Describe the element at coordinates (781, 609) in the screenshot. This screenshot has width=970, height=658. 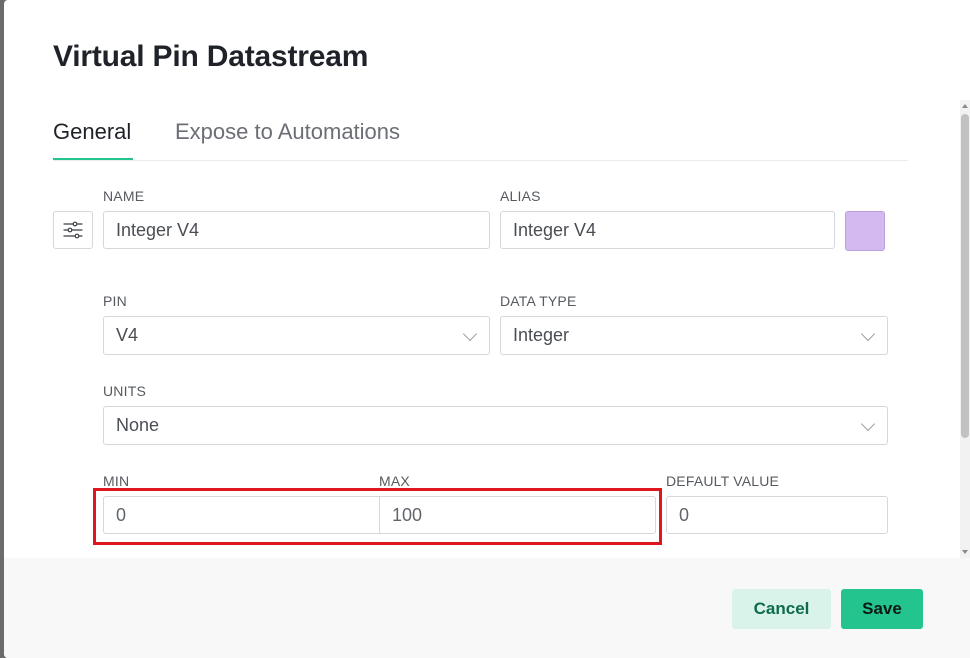
I see `cancel-button: Cancel` at that location.